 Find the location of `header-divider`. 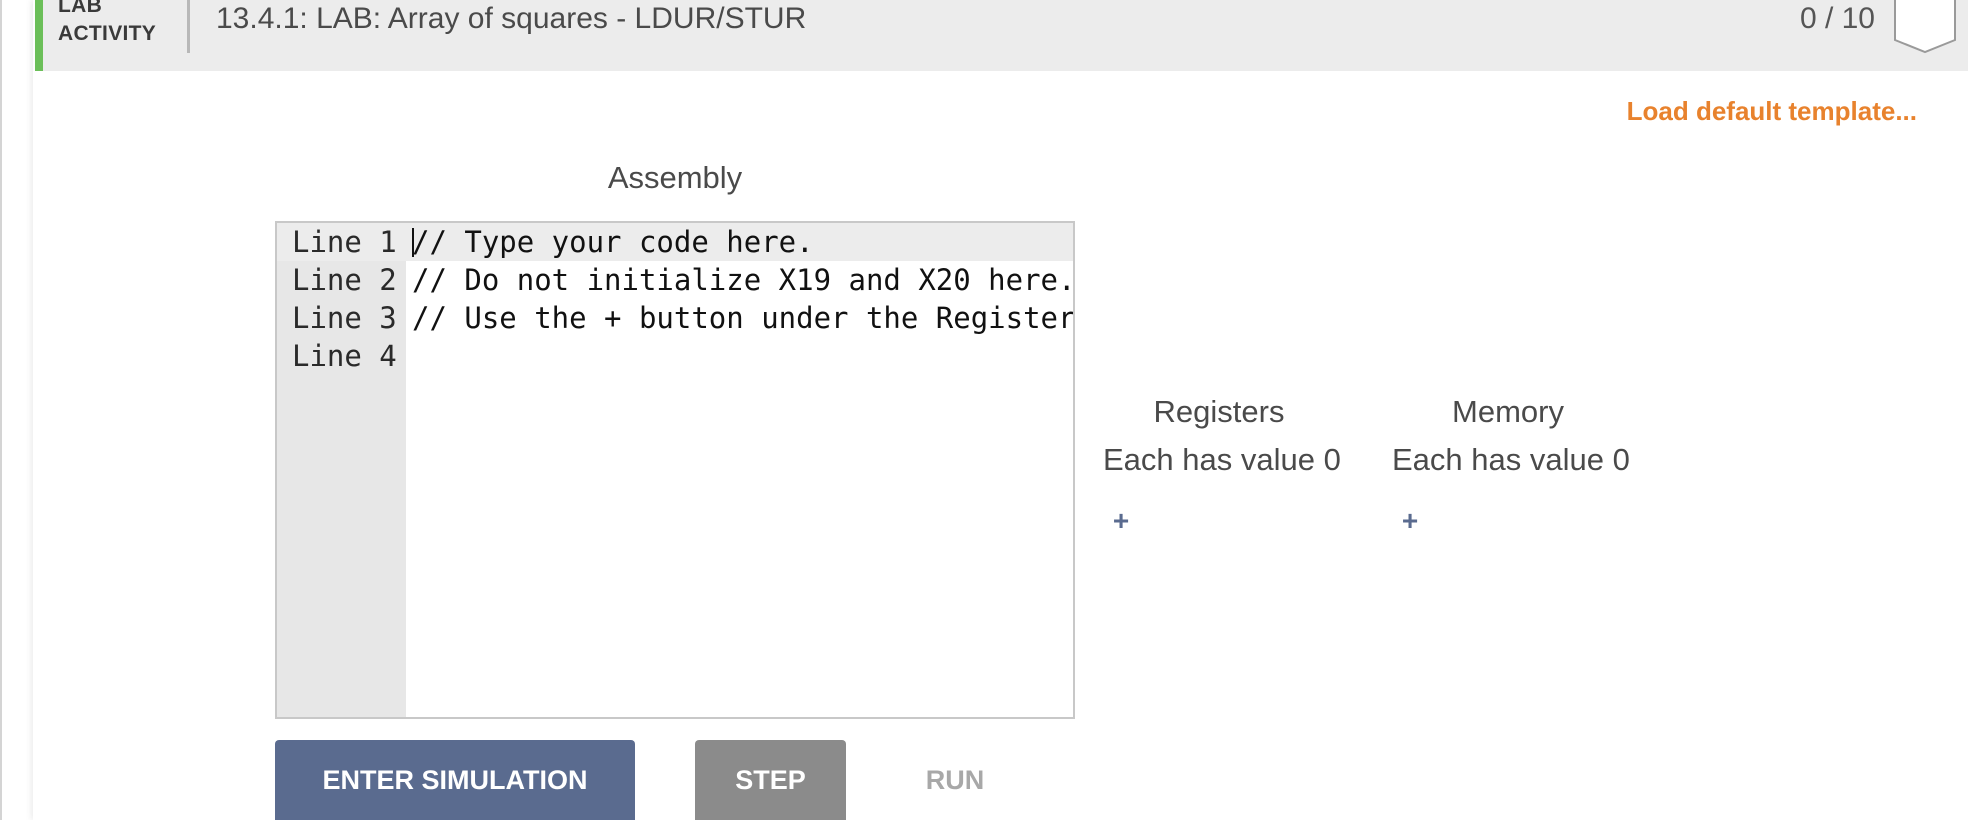

header-divider is located at coordinates (188, 26).